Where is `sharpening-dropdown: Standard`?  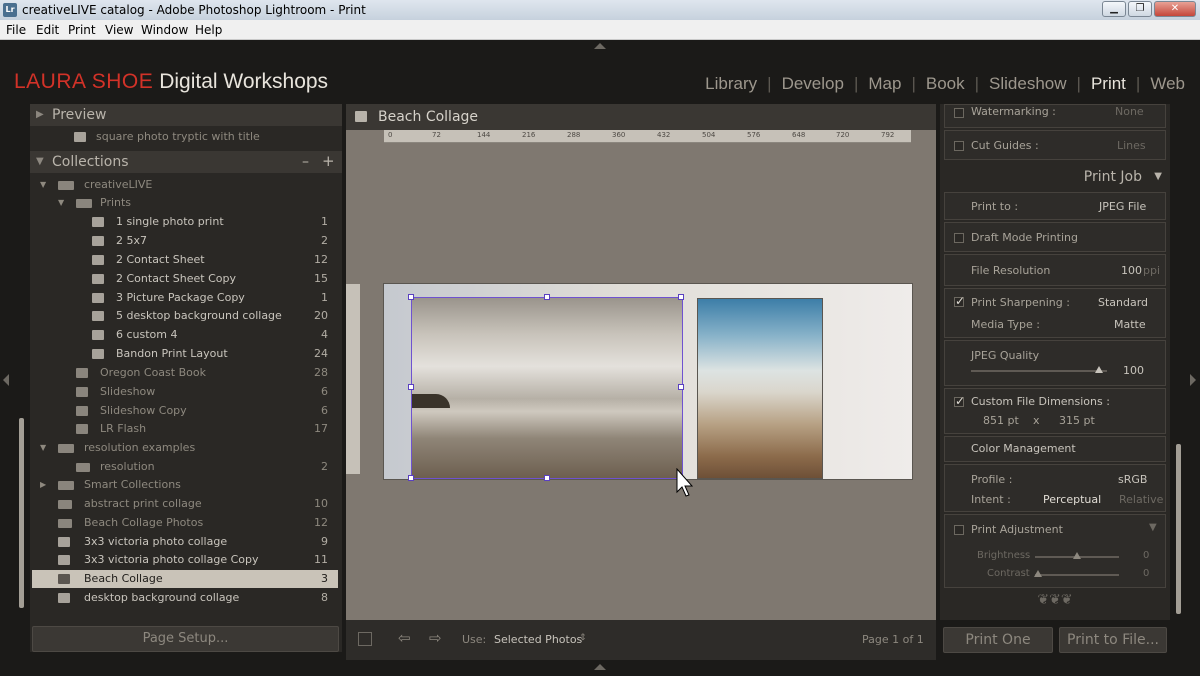 sharpening-dropdown: Standard is located at coordinates (1123, 302).